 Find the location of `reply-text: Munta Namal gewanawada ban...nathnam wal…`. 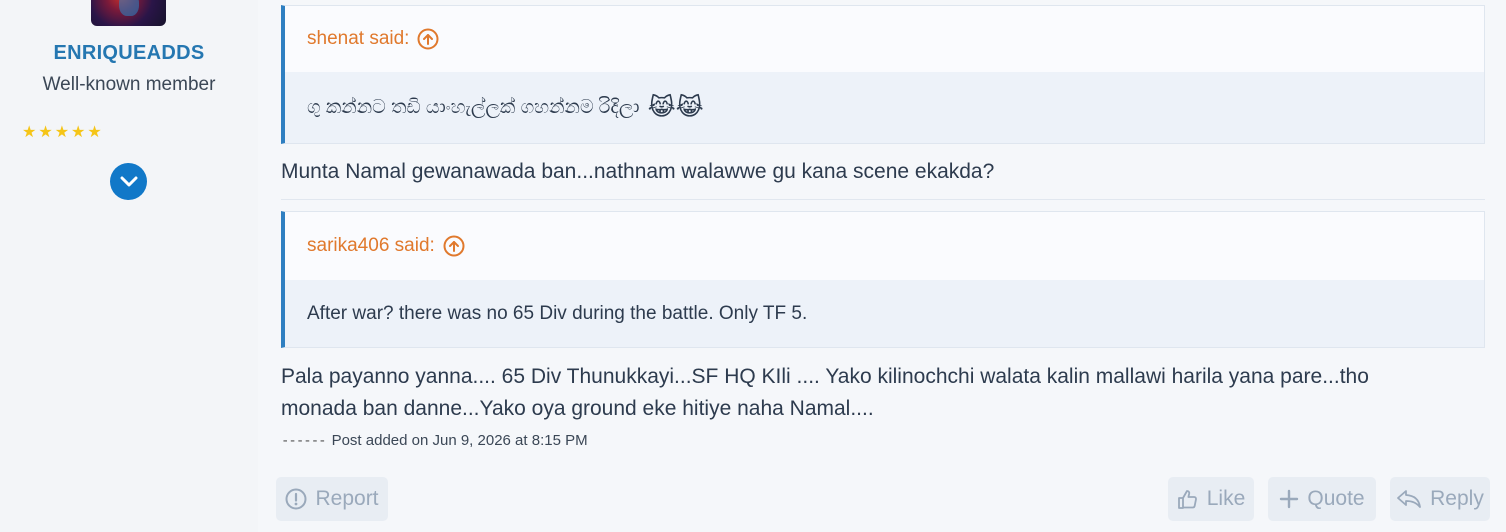

reply-text: Munta Namal gewanawada ban...nathnam wal… is located at coordinates (638, 171).